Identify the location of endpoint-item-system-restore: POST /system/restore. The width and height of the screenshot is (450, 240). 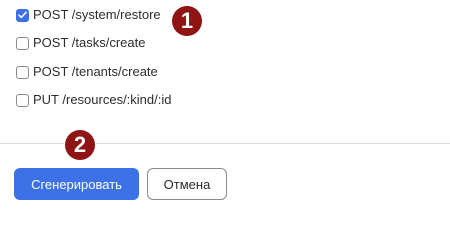
(88, 15).